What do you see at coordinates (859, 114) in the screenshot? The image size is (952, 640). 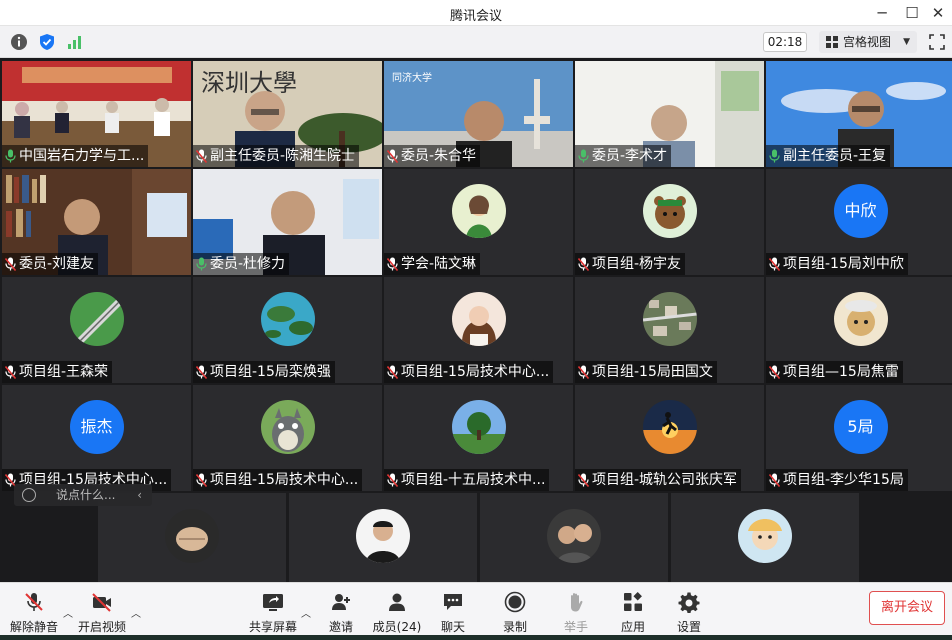 I see `participant-tile: 副主任委员-王复` at bounding box center [859, 114].